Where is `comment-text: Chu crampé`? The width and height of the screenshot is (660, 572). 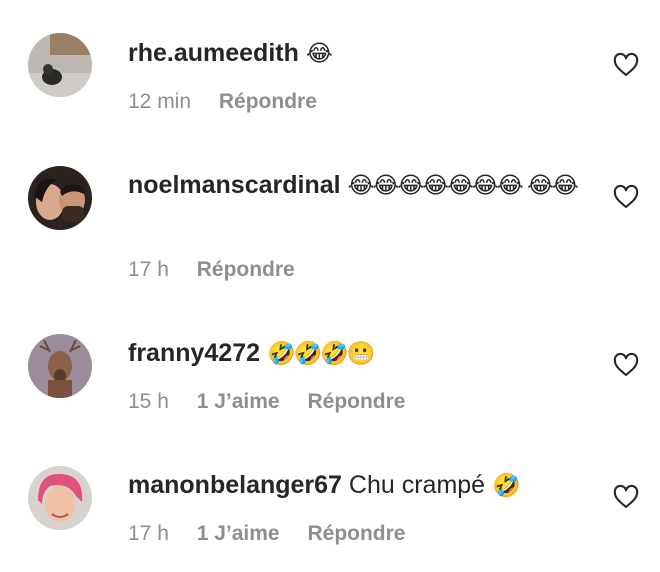 comment-text: Chu crampé is located at coordinates (417, 485).